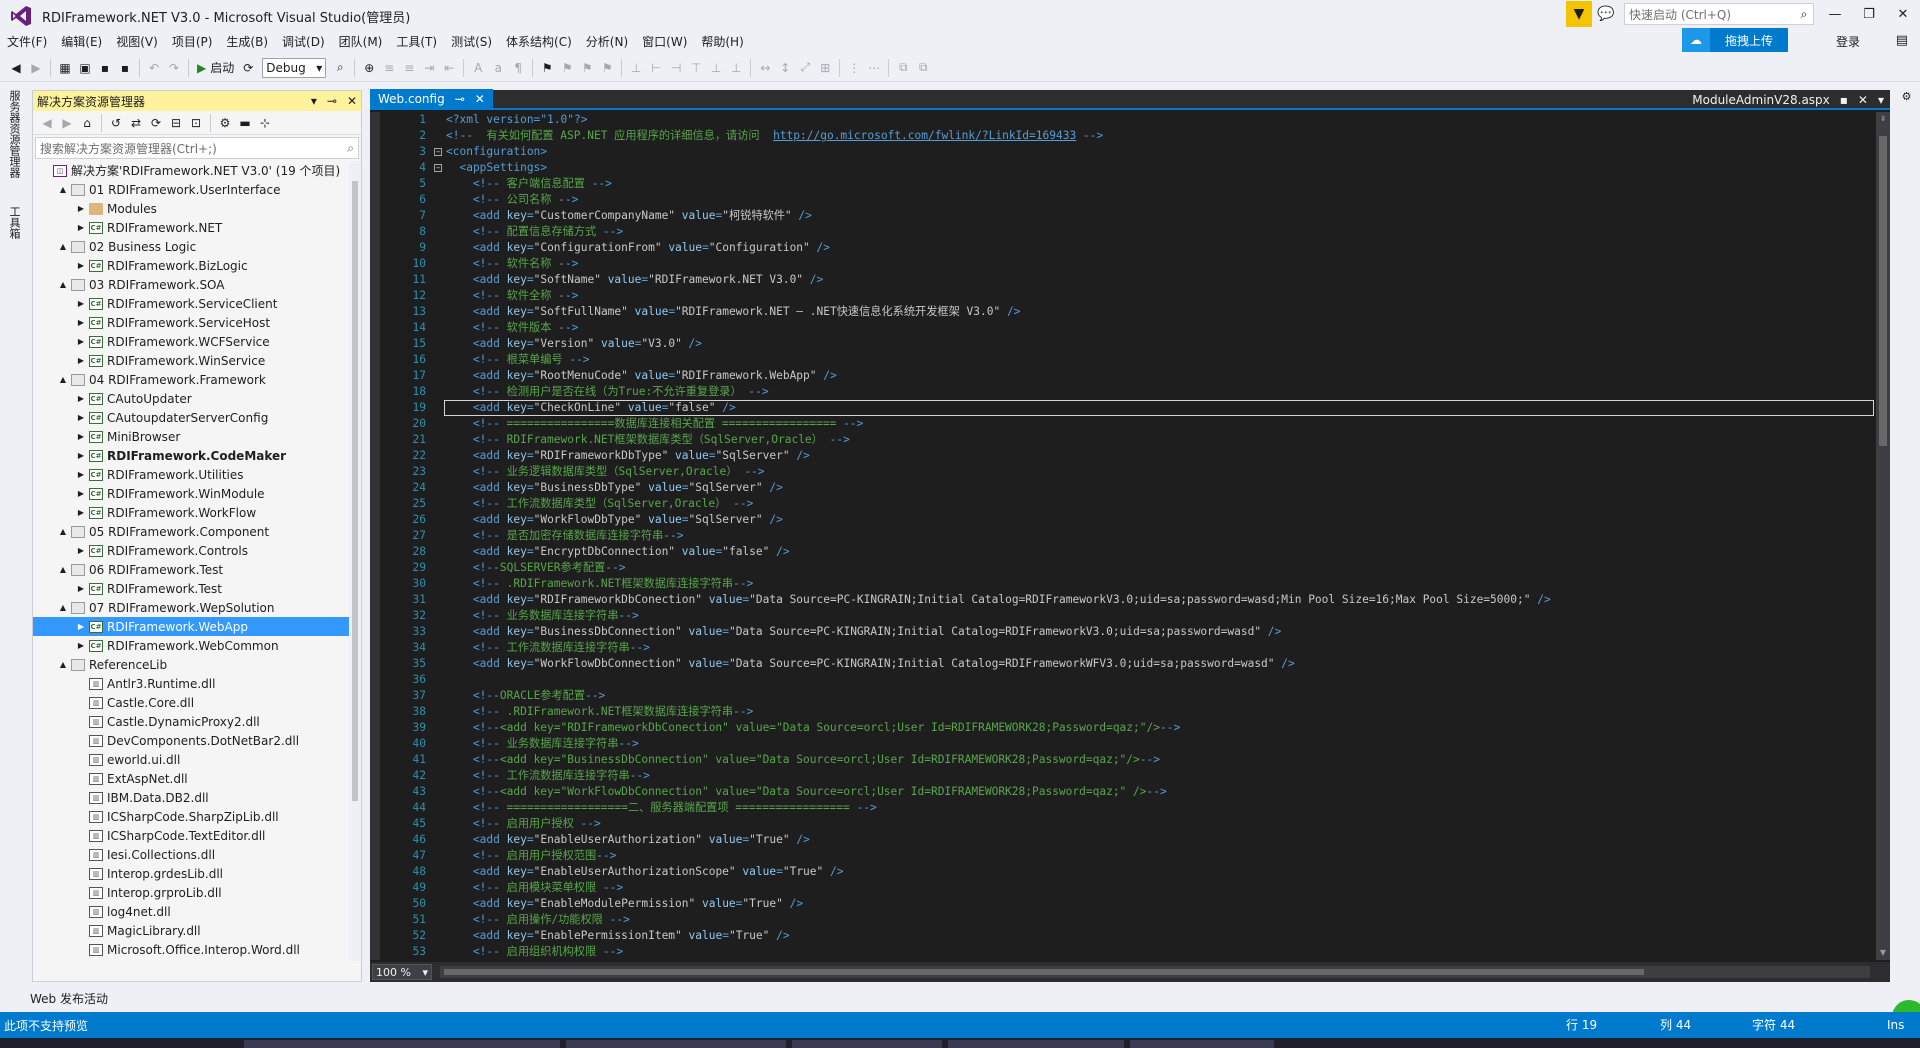 This screenshot has height=1048, width=1920. Describe the element at coordinates (1044, 972) in the screenshot. I see `horizontal-scrollbar-thumb` at that location.